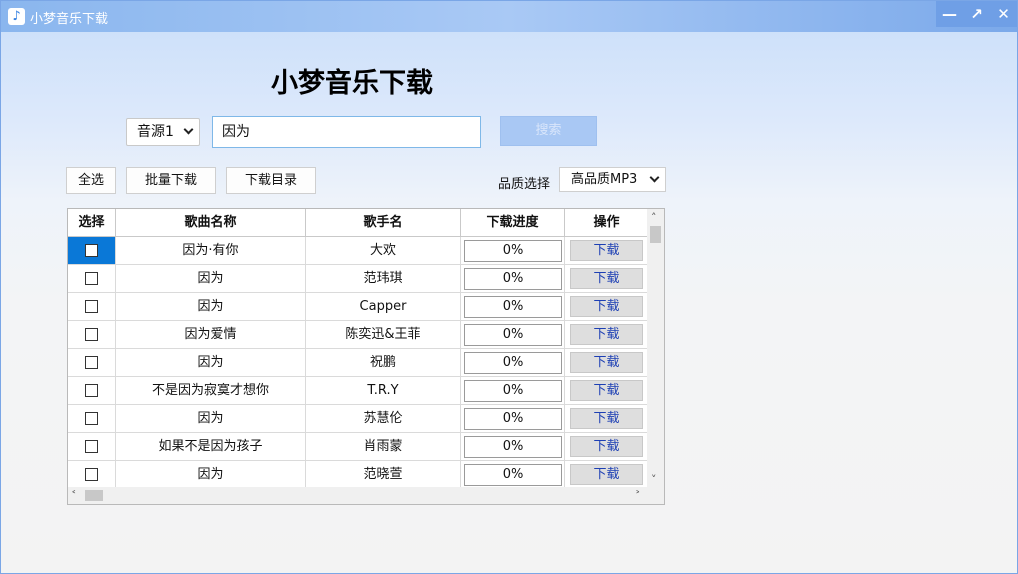 The height and width of the screenshot is (574, 1018). I want to click on quality-select-value: 高品质MP3, so click(604, 179).